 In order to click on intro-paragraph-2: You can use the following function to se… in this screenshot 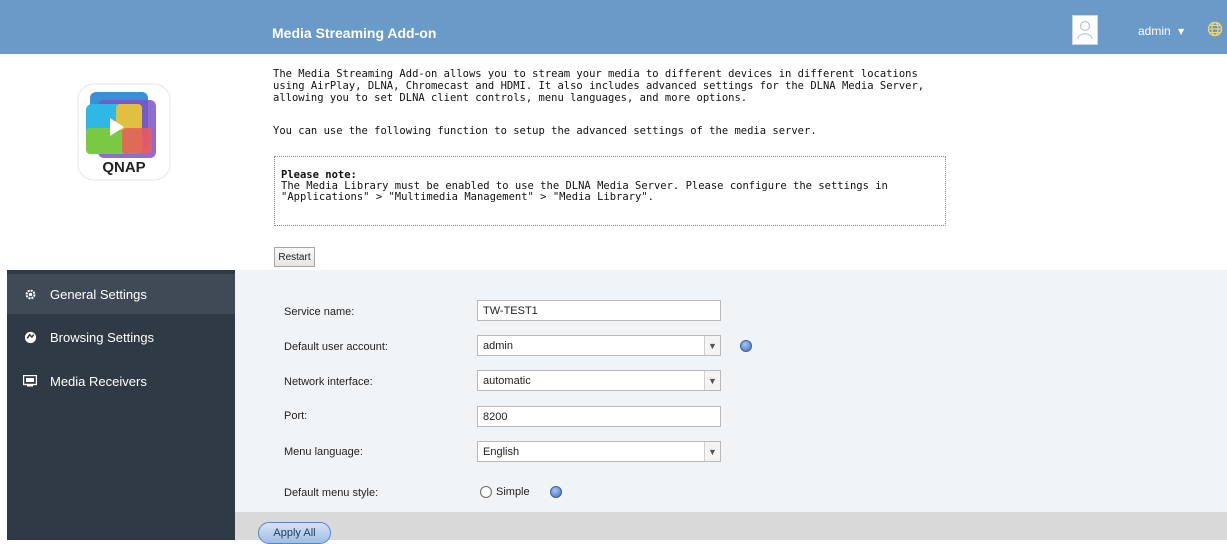, I will do `click(545, 131)`.